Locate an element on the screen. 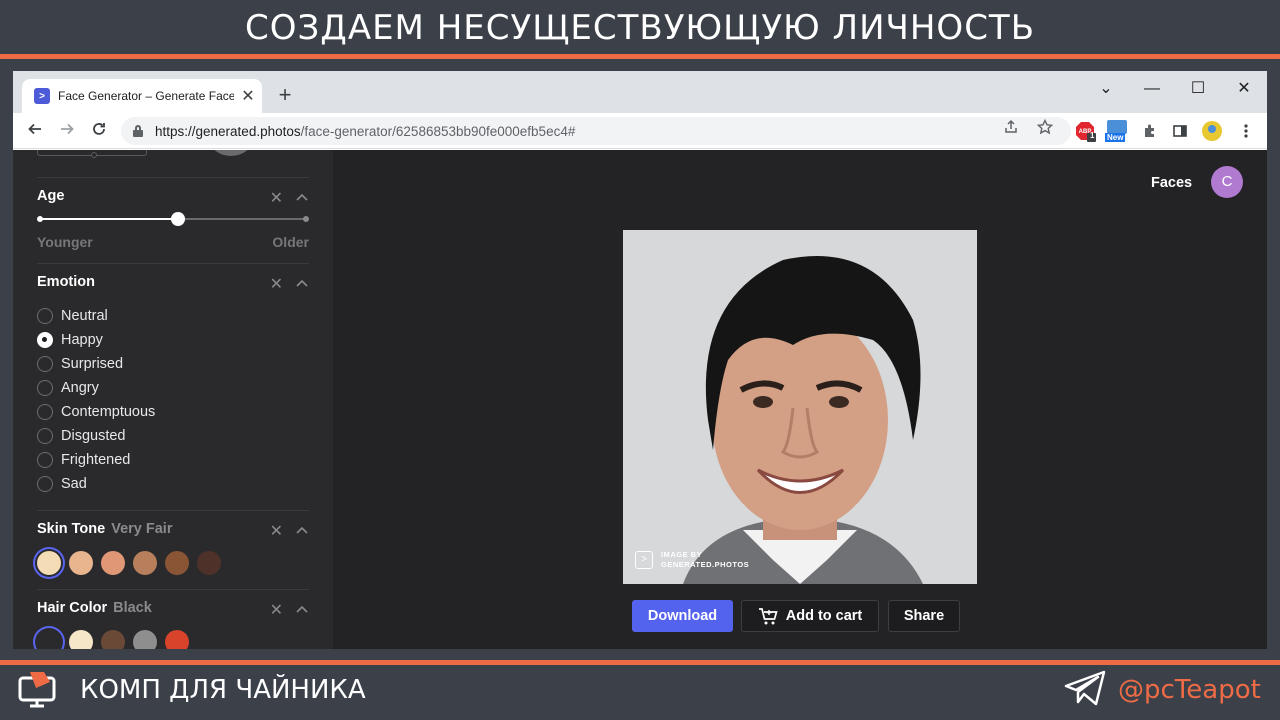 The height and width of the screenshot is (720, 1280). back-button is located at coordinates (35, 131).